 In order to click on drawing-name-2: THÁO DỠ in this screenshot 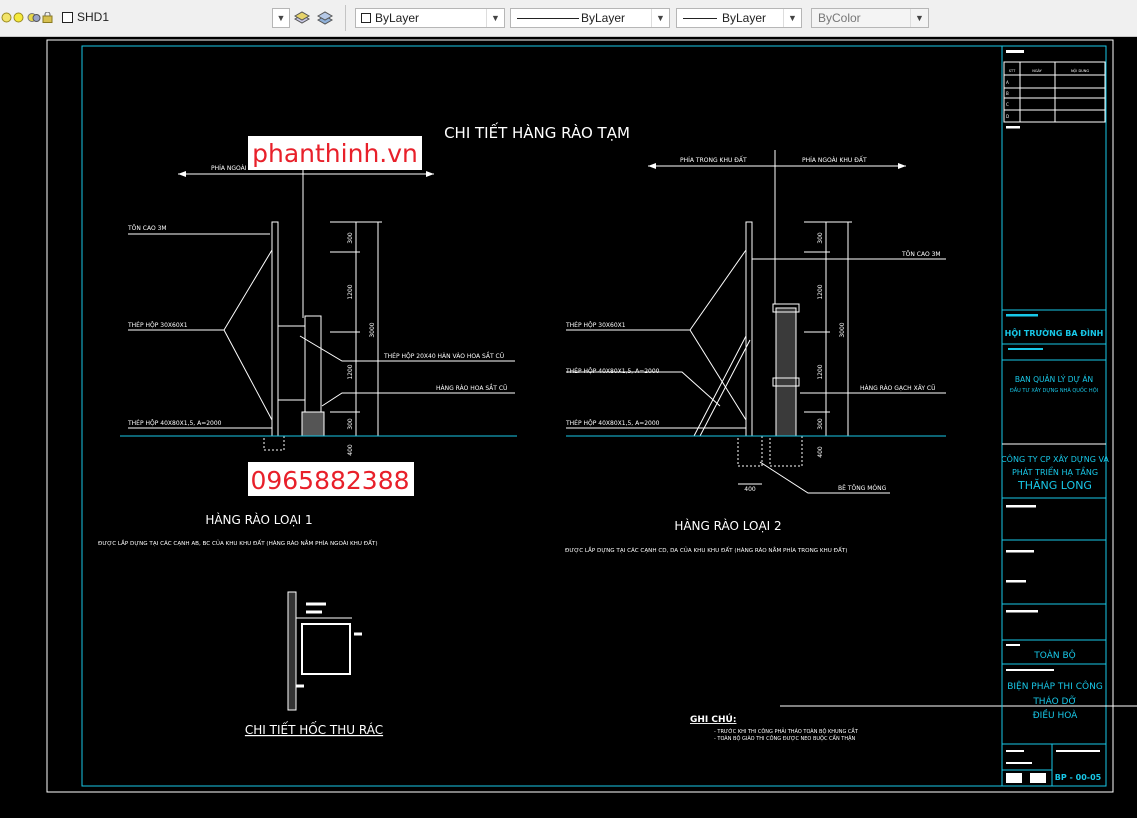, I will do `click(1054, 701)`.